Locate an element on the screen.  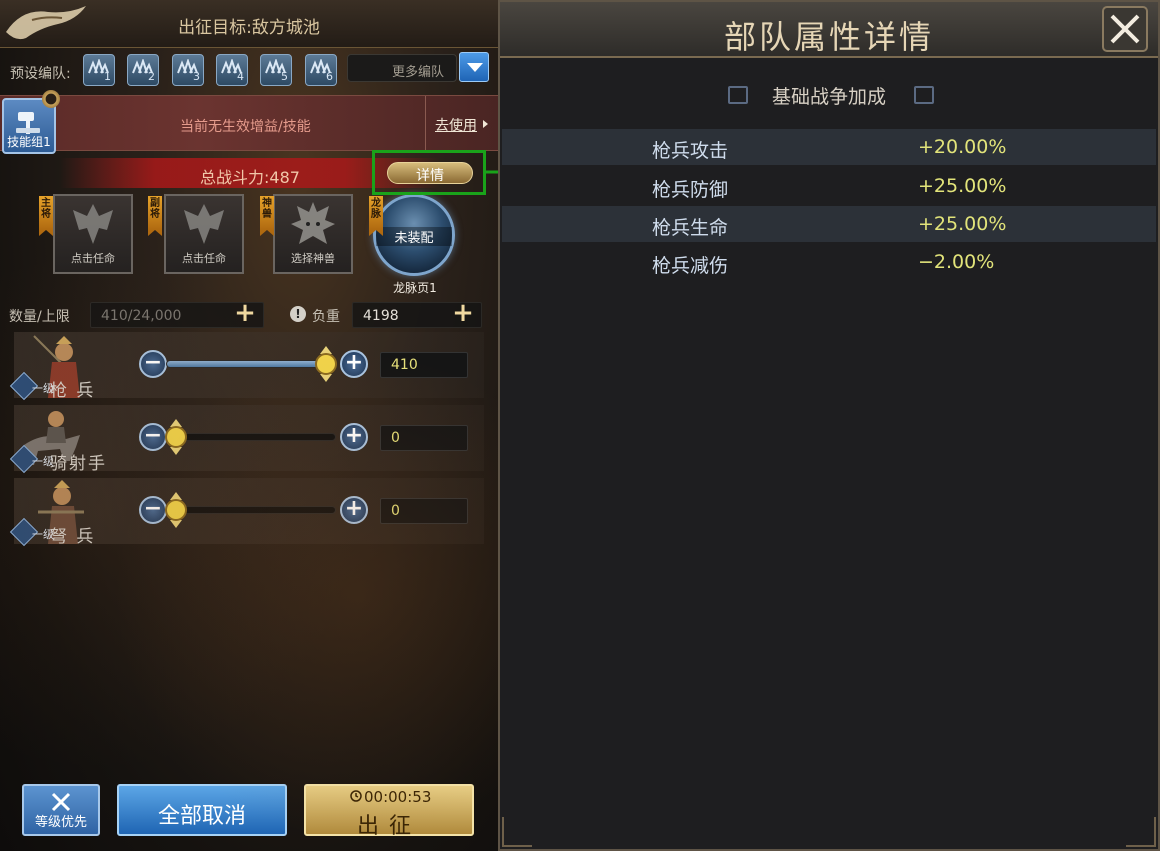
troop-slider-fill is located at coordinates (251, 364).